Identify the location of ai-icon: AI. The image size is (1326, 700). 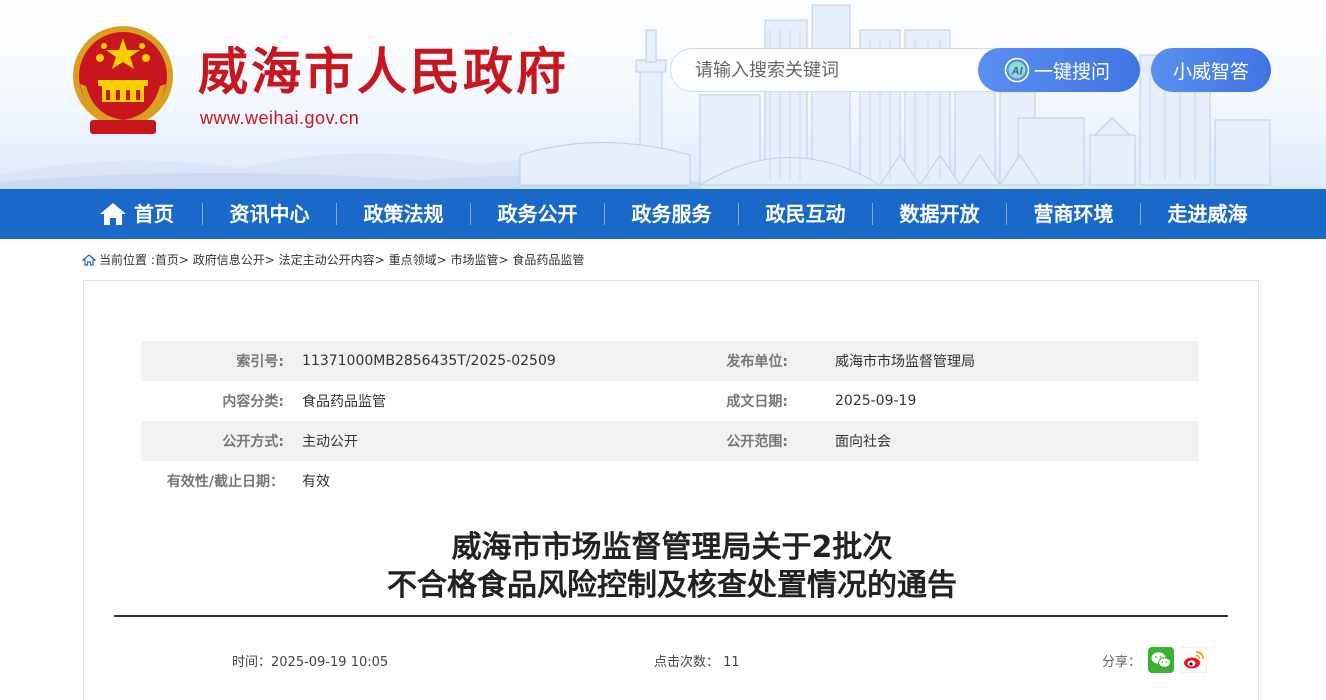
(1017, 70).